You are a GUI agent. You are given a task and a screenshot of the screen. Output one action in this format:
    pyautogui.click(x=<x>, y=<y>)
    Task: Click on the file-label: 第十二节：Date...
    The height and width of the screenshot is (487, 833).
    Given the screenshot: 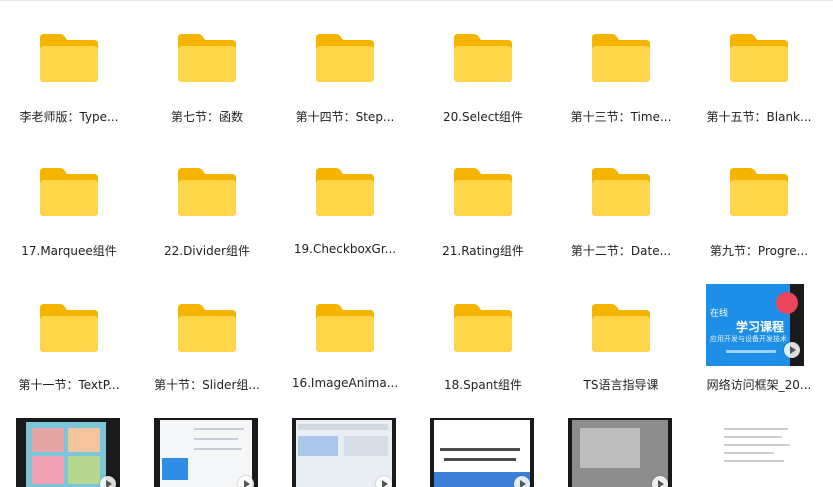 What is the action you would take?
    pyautogui.click(x=621, y=251)
    